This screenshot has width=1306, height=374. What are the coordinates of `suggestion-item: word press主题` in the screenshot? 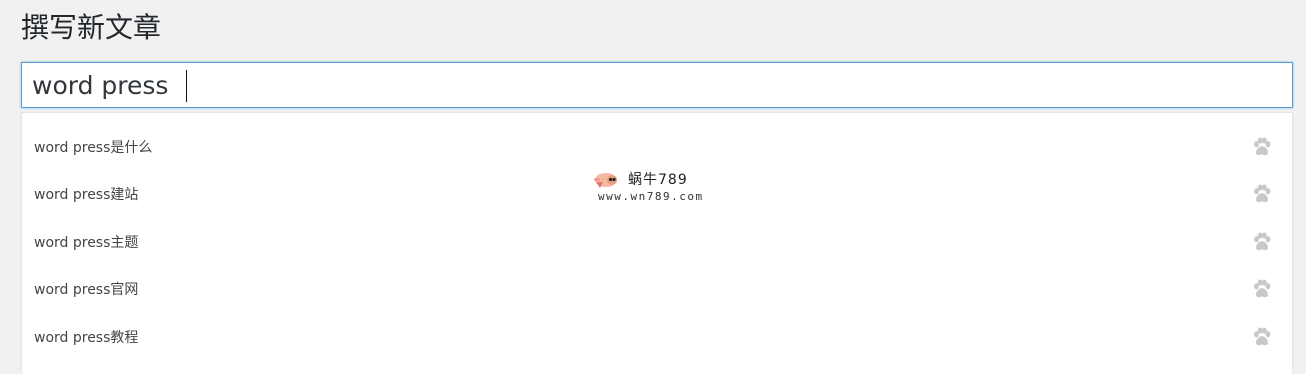 It's located at (657, 242).